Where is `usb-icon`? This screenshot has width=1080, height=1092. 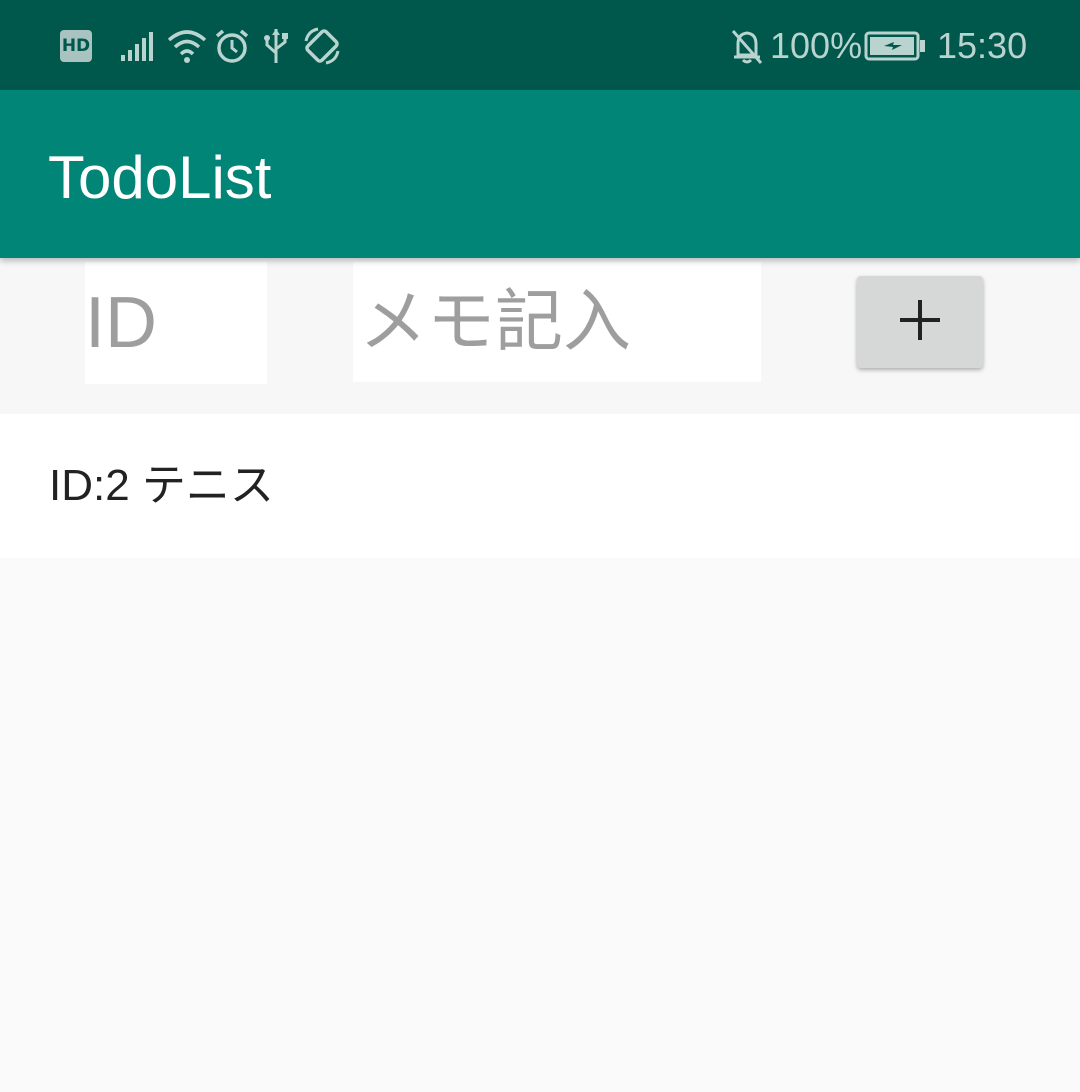
usb-icon is located at coordinates (276, 46).